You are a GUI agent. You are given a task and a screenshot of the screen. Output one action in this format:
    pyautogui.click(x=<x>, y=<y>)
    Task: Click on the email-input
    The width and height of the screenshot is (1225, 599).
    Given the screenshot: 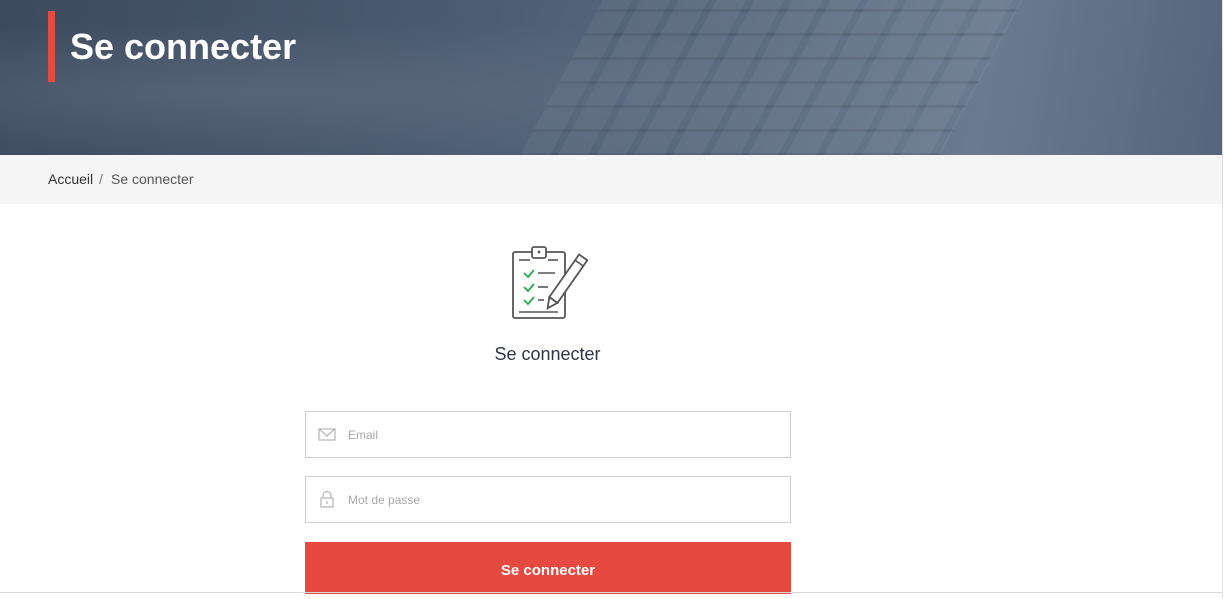 What is the action you would take?
    pyautogui.click(x=563, y=434)
    